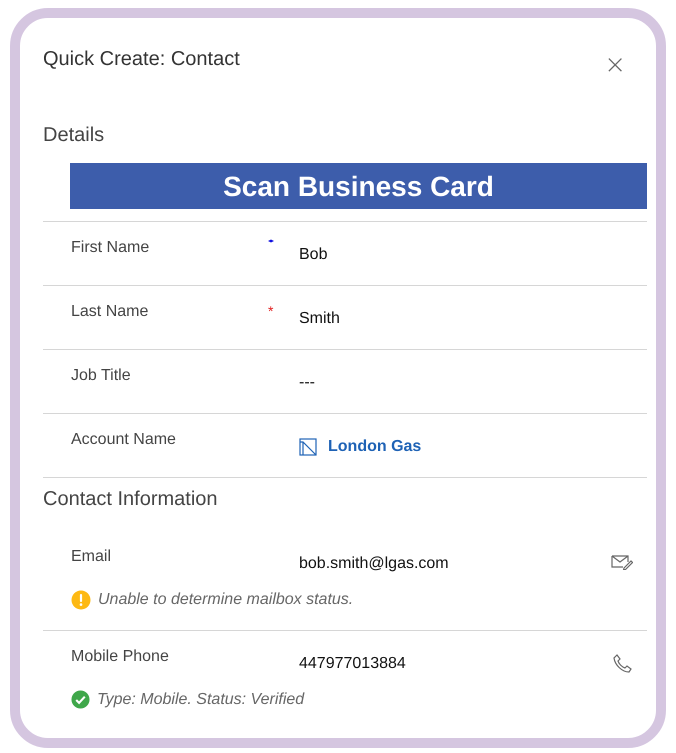 The width and height of the screenshot is (676, 753). I want to click on section-title: Contact Information, so click(131, 500).